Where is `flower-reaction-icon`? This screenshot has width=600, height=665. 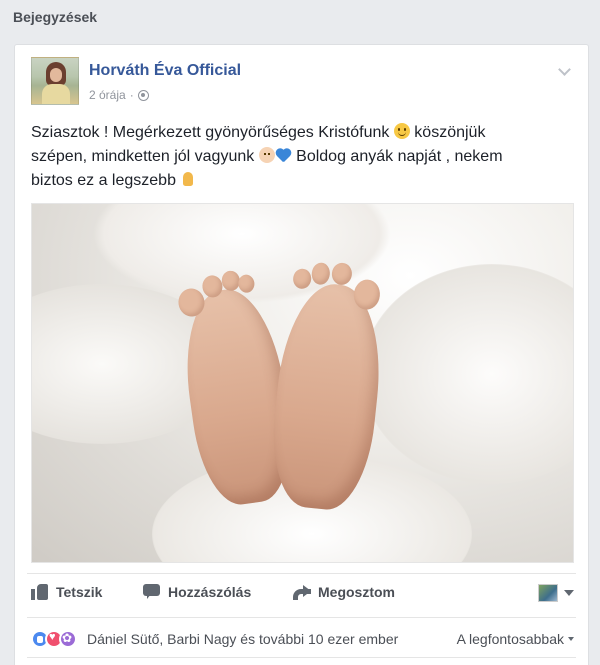 flower-reaction-icon is located at coordinates (68, 639).